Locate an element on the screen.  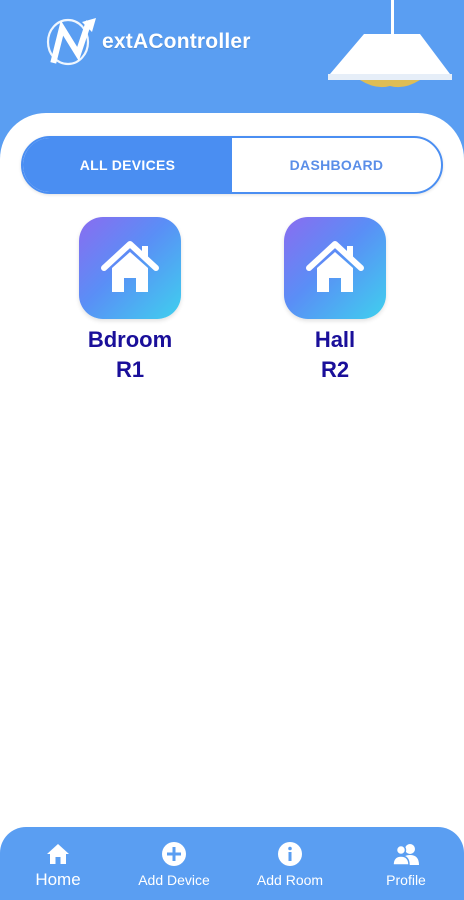
device-card-hall: Hall R2 is located at coordinates (335, 301).